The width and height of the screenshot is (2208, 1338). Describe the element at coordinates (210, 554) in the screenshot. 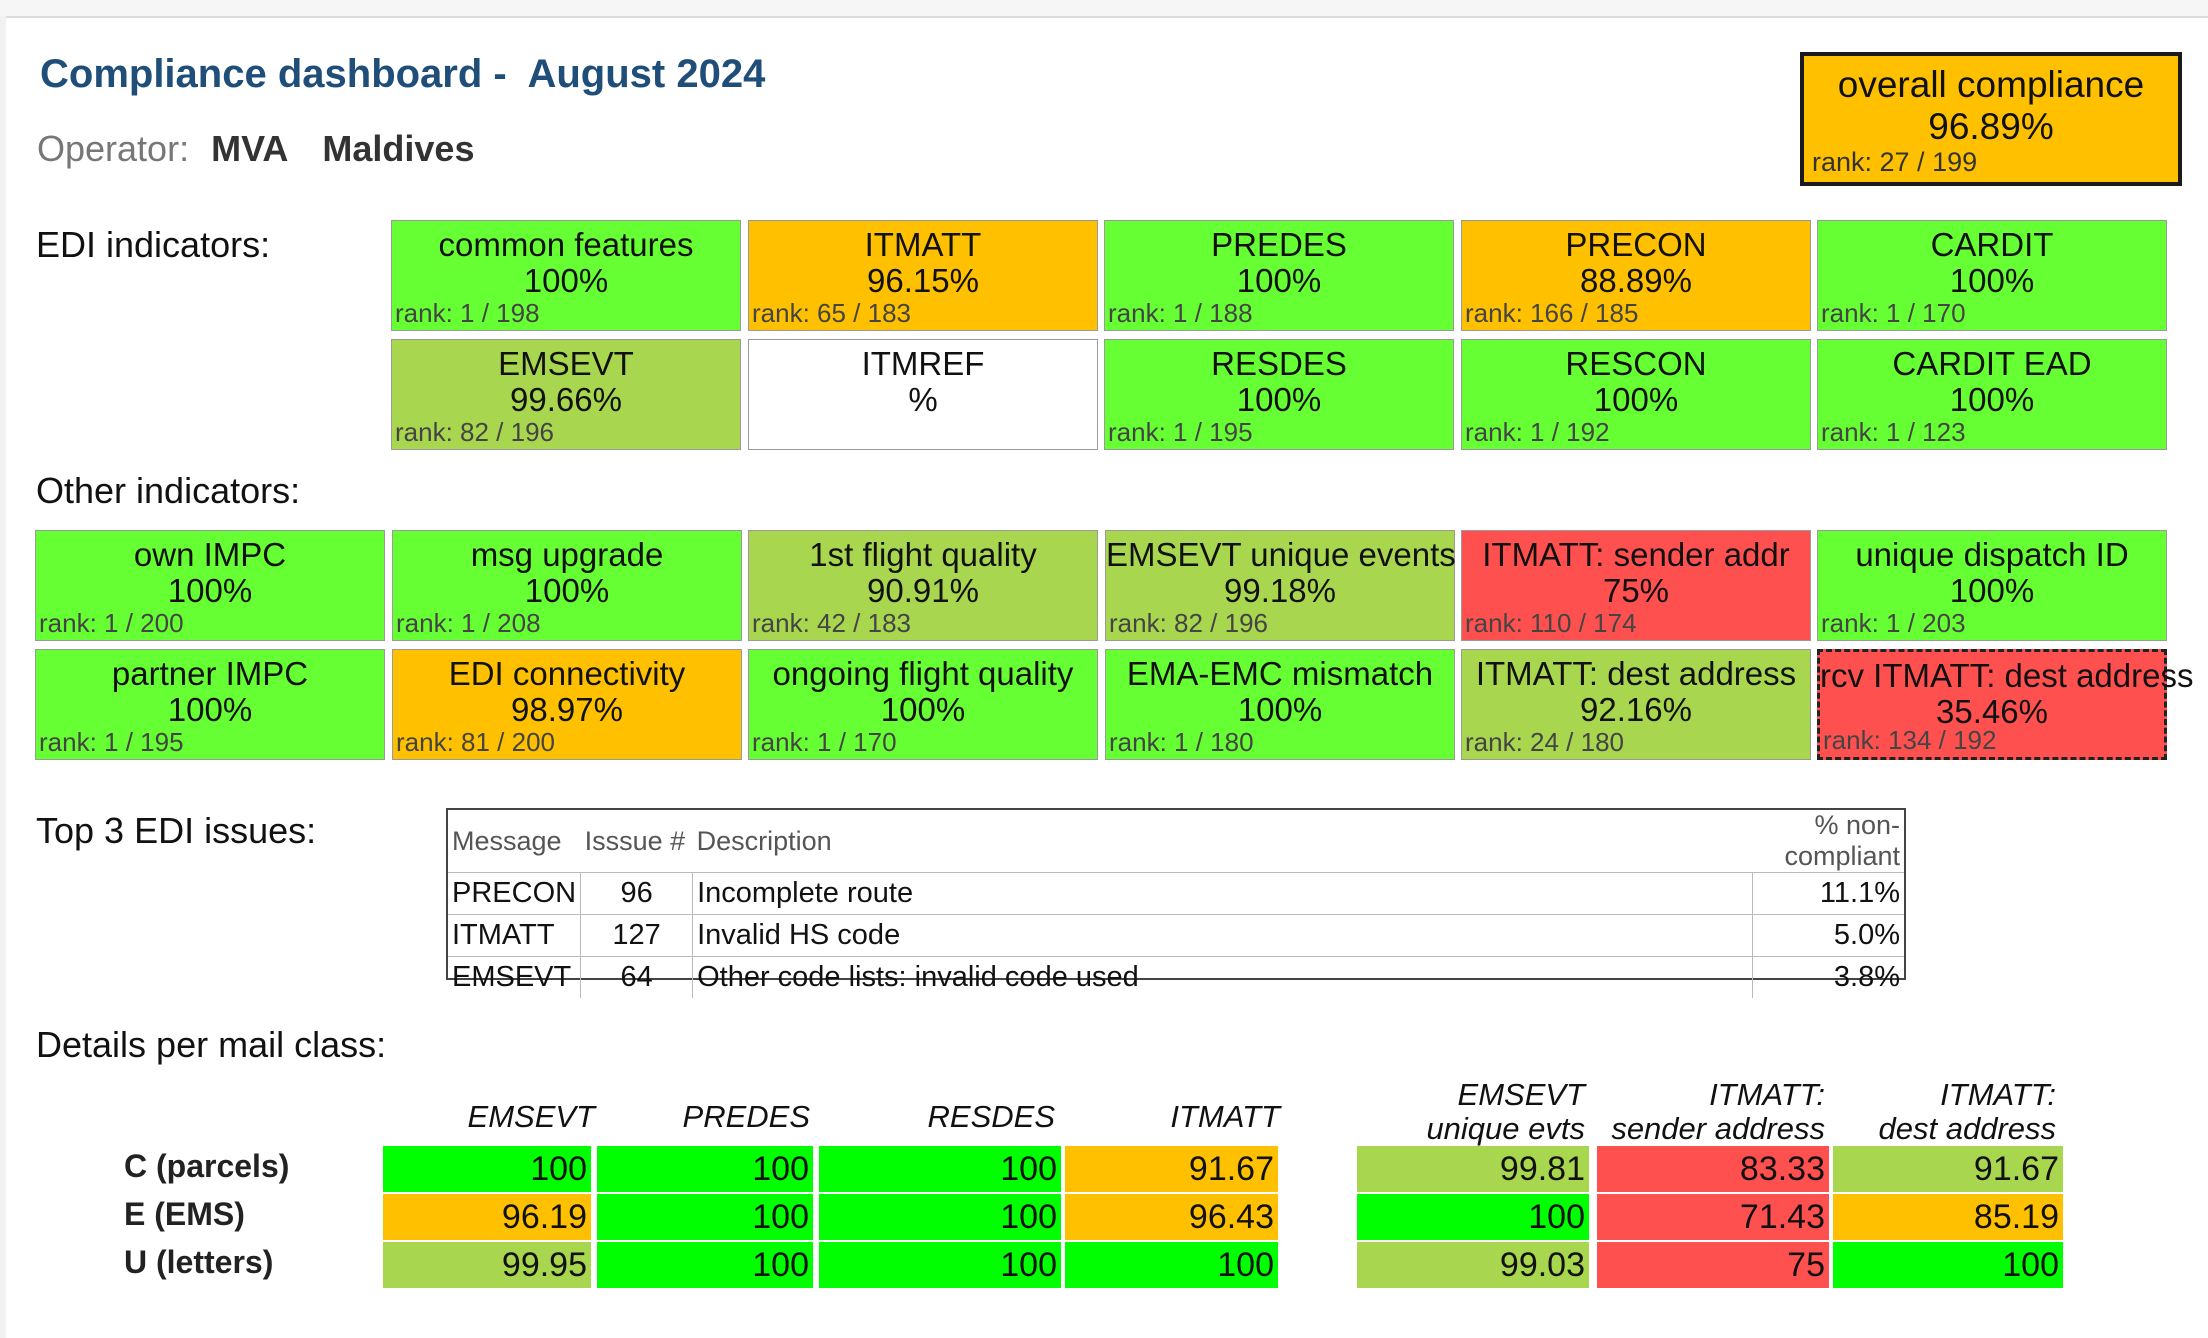

I see `indicator-name: own IMPC` at that location.